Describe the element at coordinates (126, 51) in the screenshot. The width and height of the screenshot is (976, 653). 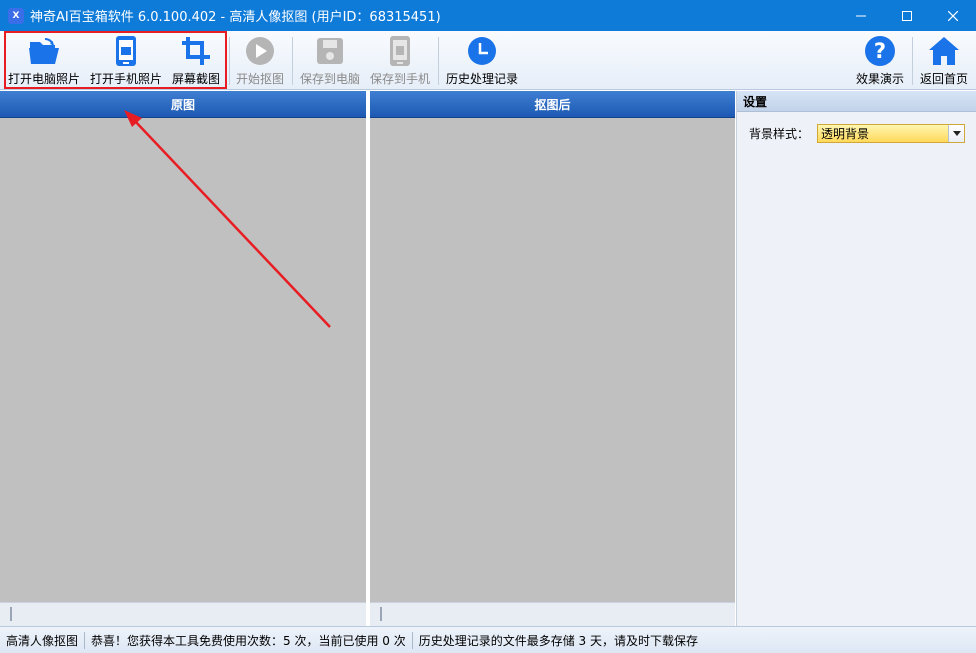
I see `phone-icon` at that location.